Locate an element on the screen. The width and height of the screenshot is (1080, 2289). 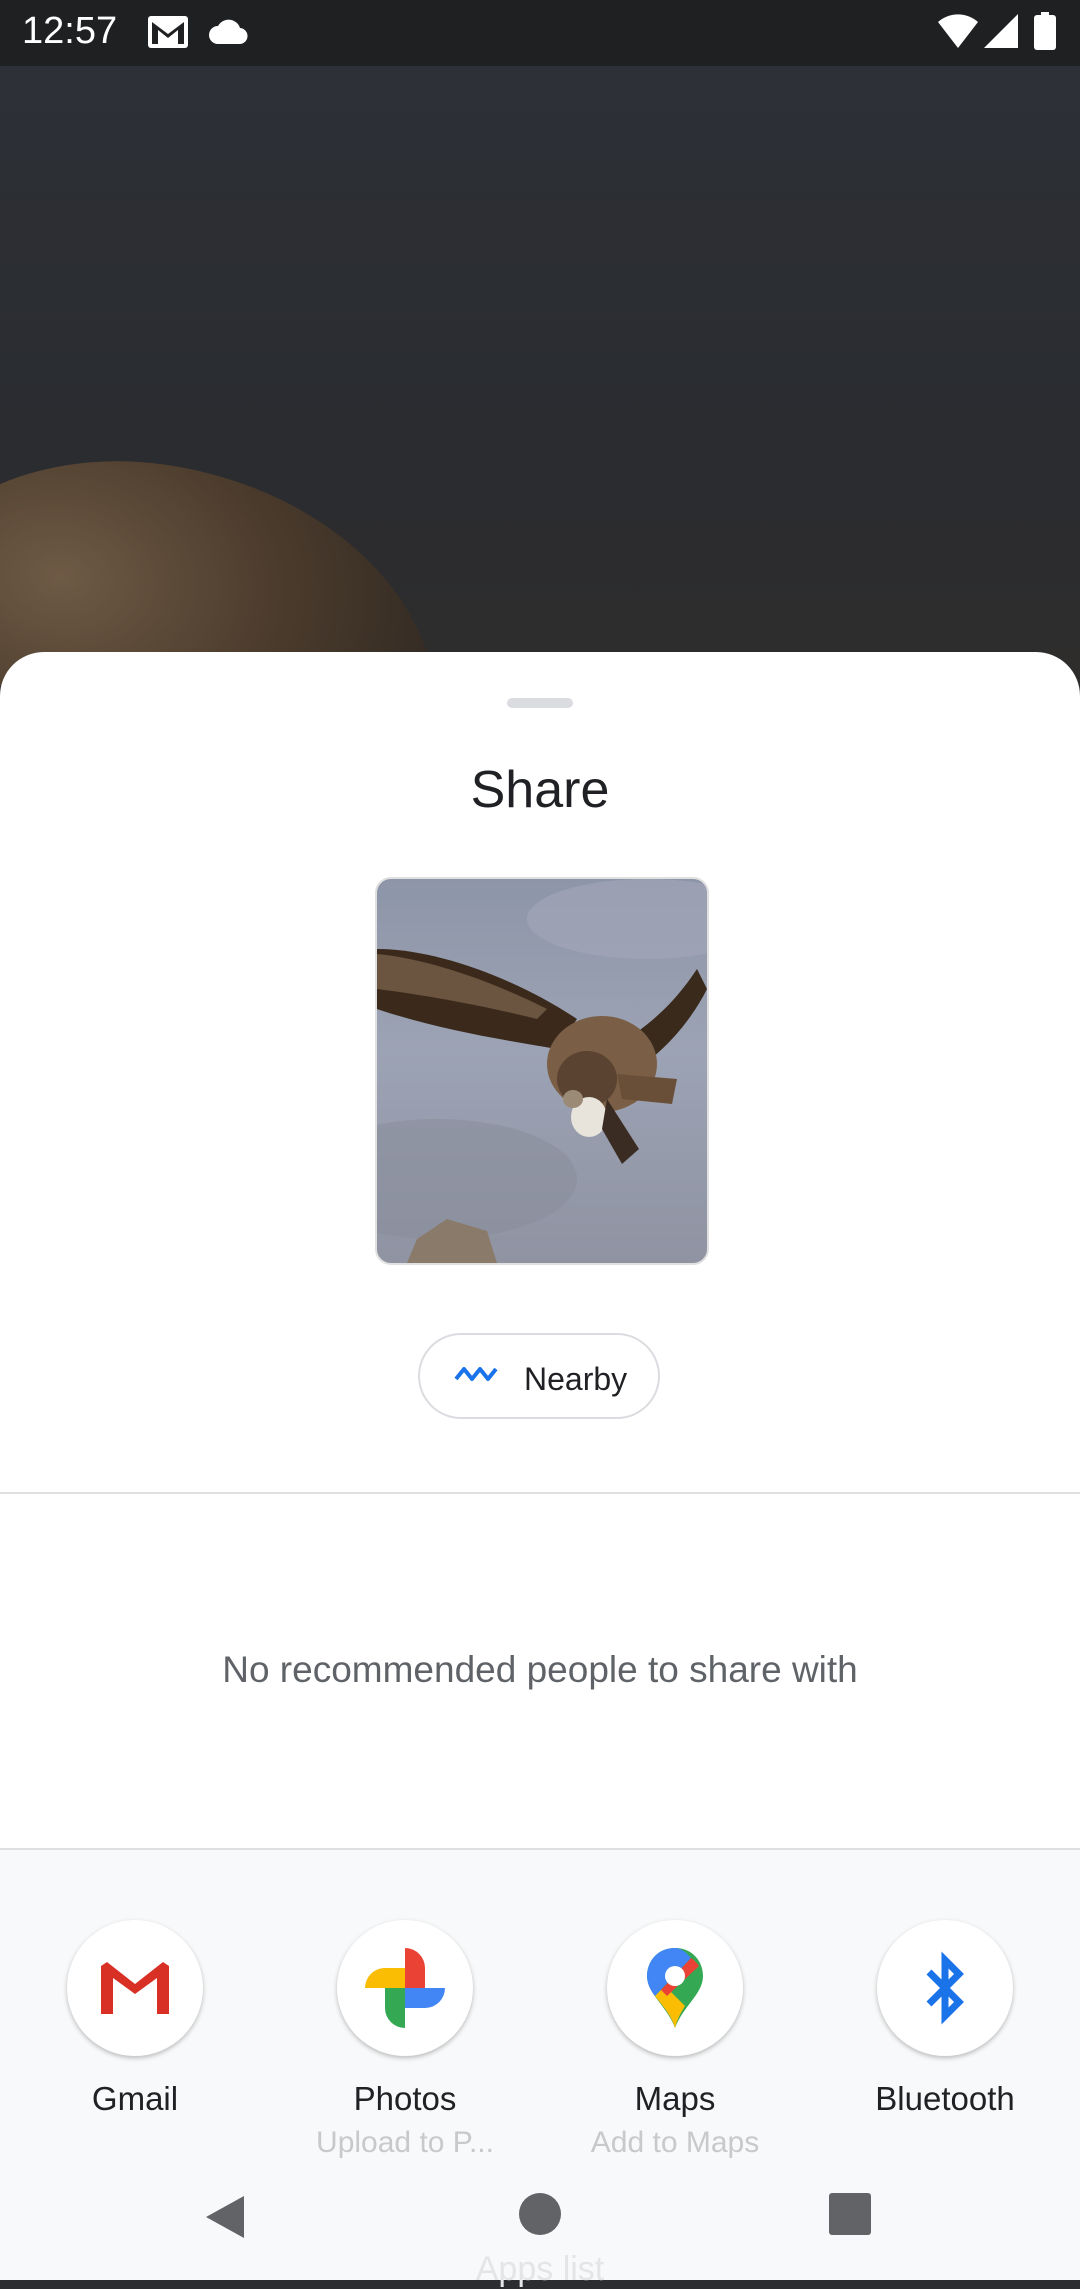
app-sublabel: Add to Maps is located at coordinates (675, 2142).